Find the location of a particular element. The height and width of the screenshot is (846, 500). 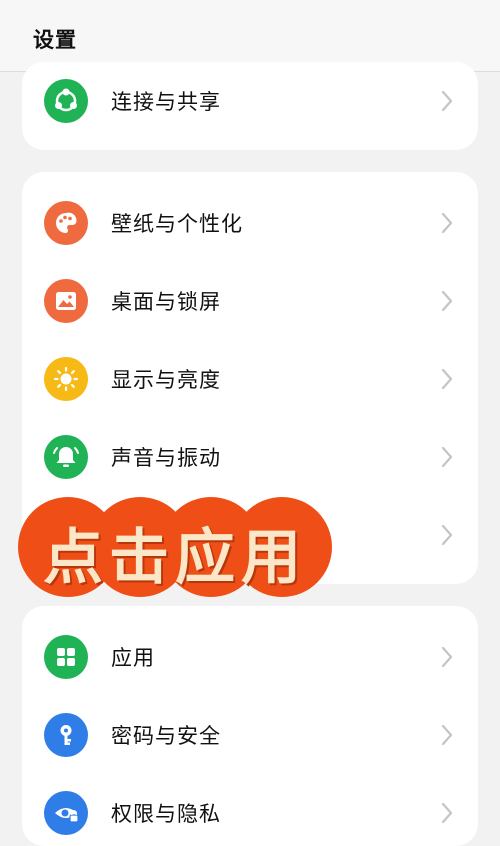

settings-item-label: 桌面与锁屏 is located at coordinates (166, 302).